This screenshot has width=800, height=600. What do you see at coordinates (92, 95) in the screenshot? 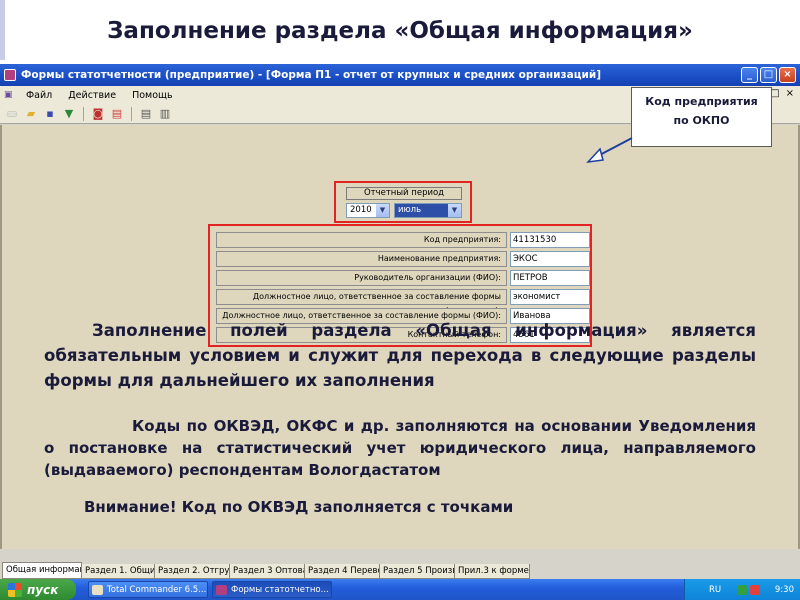
I see `menu-item-action: Действие` at bounding box center [92, 95].